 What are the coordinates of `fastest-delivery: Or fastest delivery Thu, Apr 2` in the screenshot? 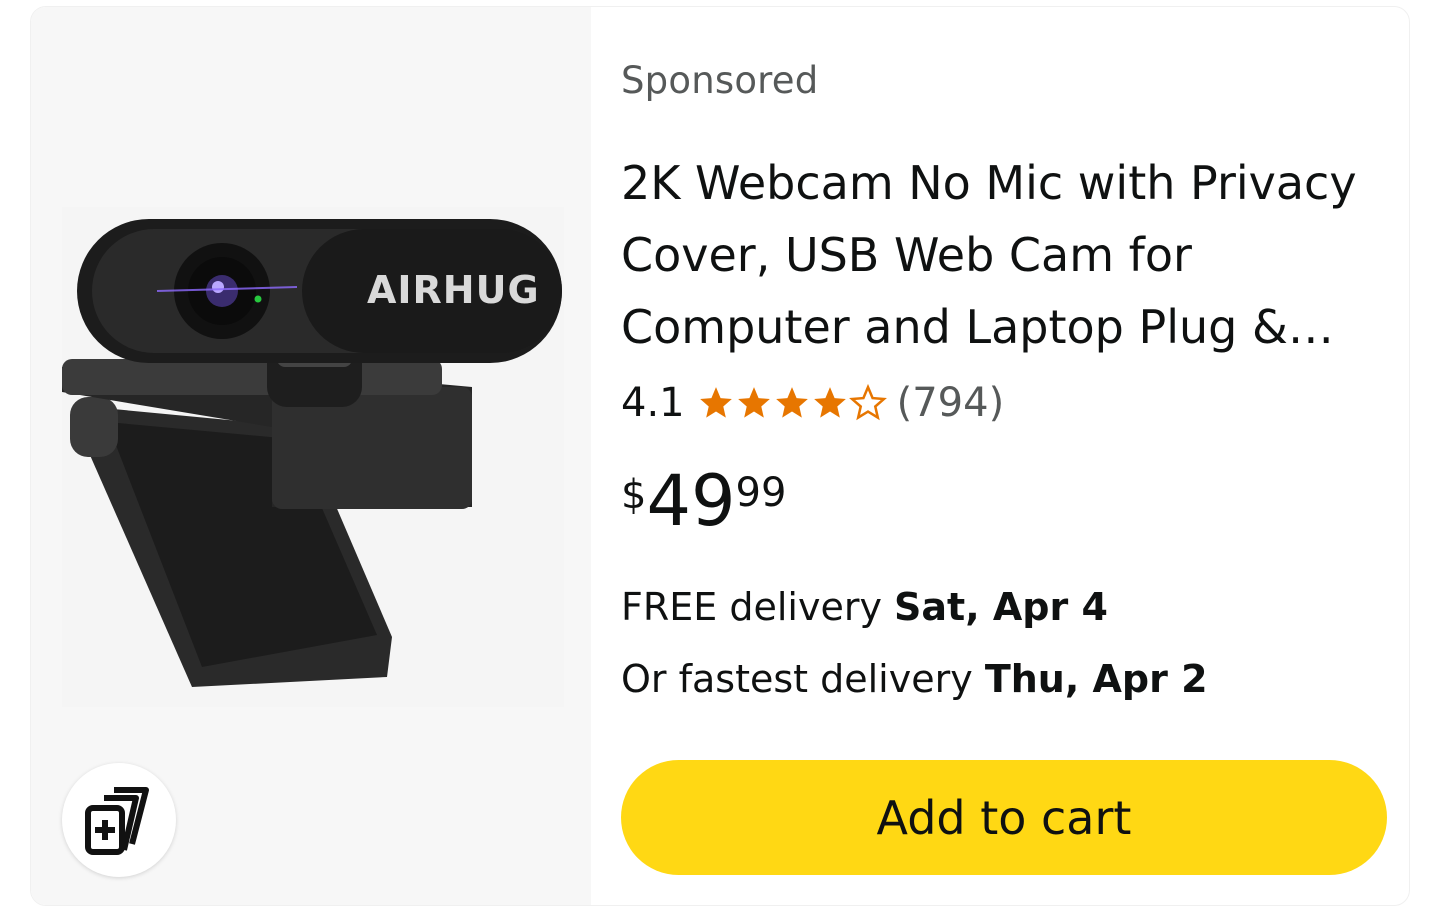 It's located at (914, 679).